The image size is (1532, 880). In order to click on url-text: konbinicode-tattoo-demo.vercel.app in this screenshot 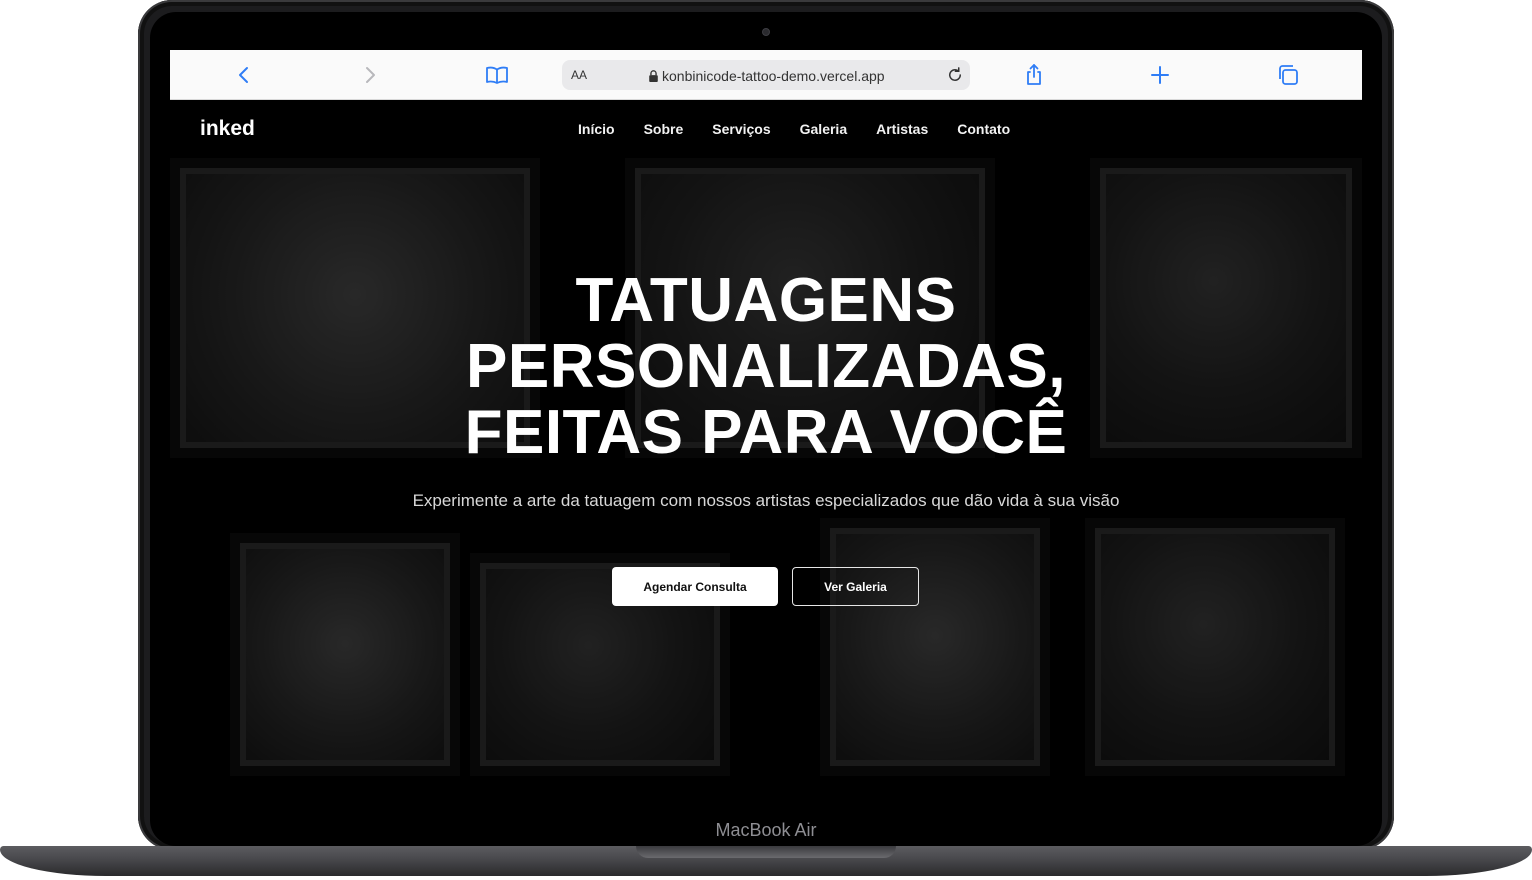, I will do `click(773, 76)`.